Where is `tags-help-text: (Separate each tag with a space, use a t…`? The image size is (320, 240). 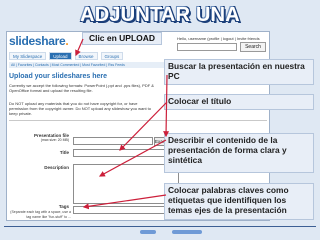 tags-help-text: (Separate each tag with a space, use a t… is located at coordinates (40, 214).